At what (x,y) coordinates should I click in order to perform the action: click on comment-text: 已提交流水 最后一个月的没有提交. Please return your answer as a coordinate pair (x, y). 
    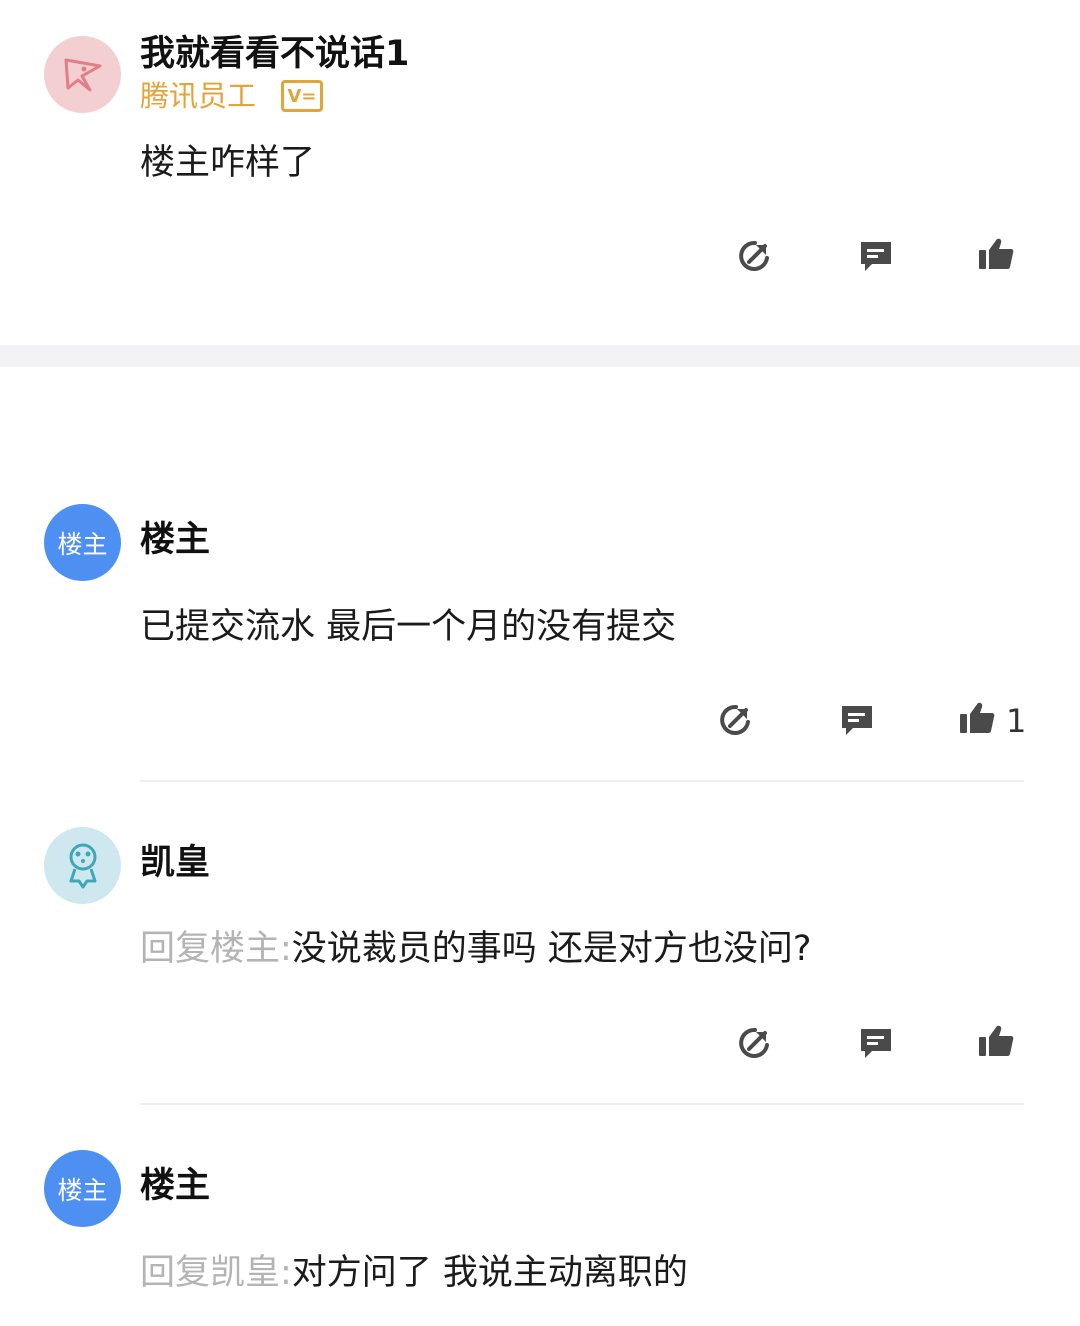
    Looking at the image, I should click on (408, 627).